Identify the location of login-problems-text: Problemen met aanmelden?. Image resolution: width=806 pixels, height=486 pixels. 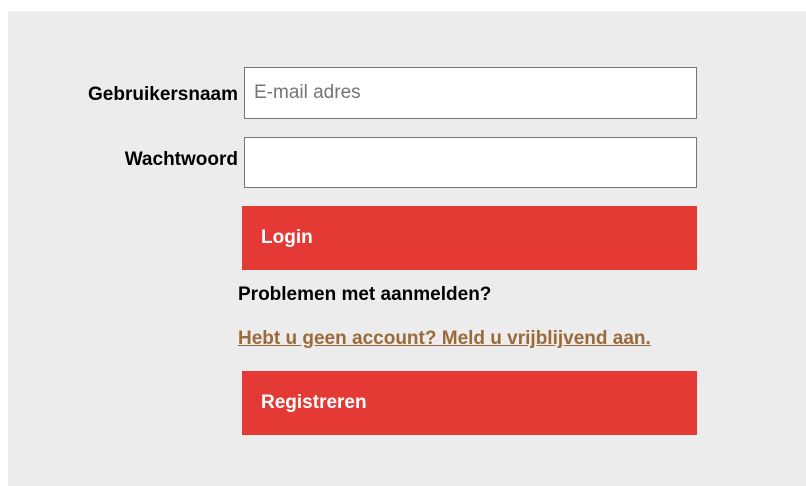
(365, 294).